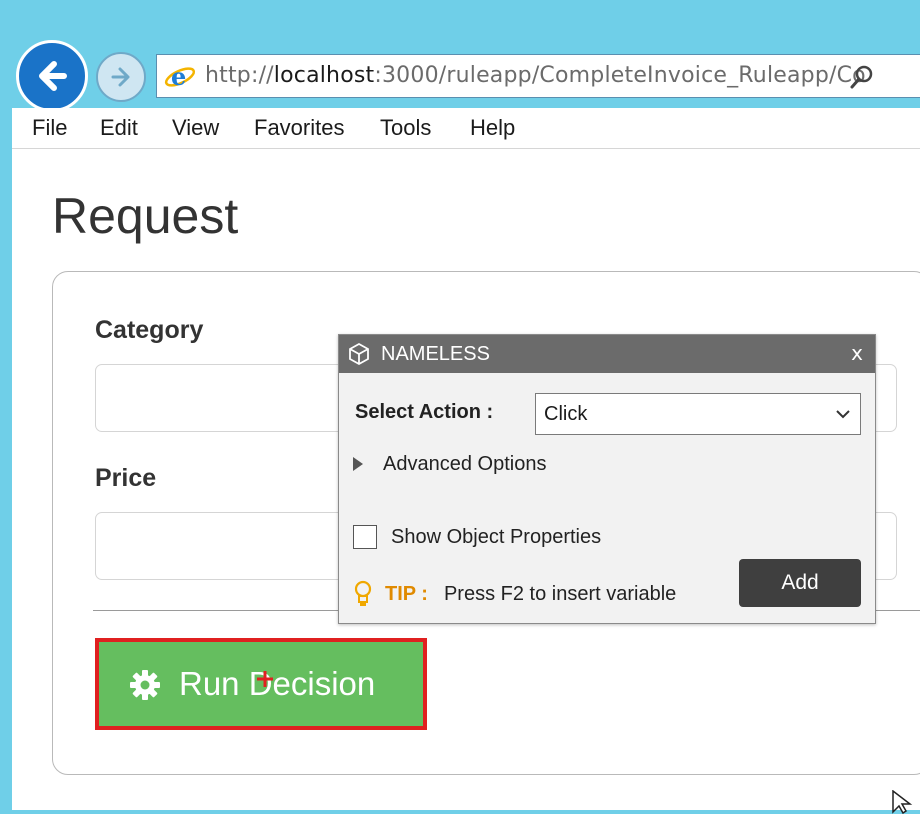 This screenshot has height=814, width=920. I want to click on page-title: Request, so click(145, 216).